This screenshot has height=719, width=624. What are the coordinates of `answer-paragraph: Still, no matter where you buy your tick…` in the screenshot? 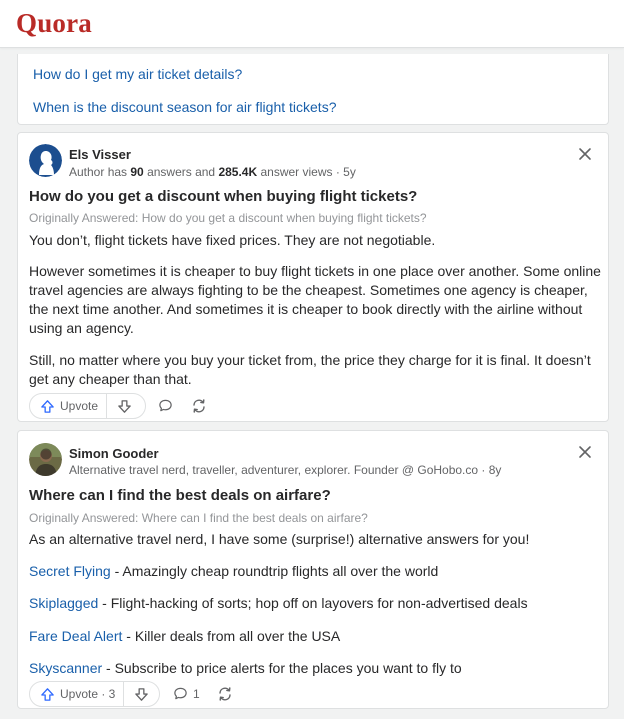 It's located at (310, 369).